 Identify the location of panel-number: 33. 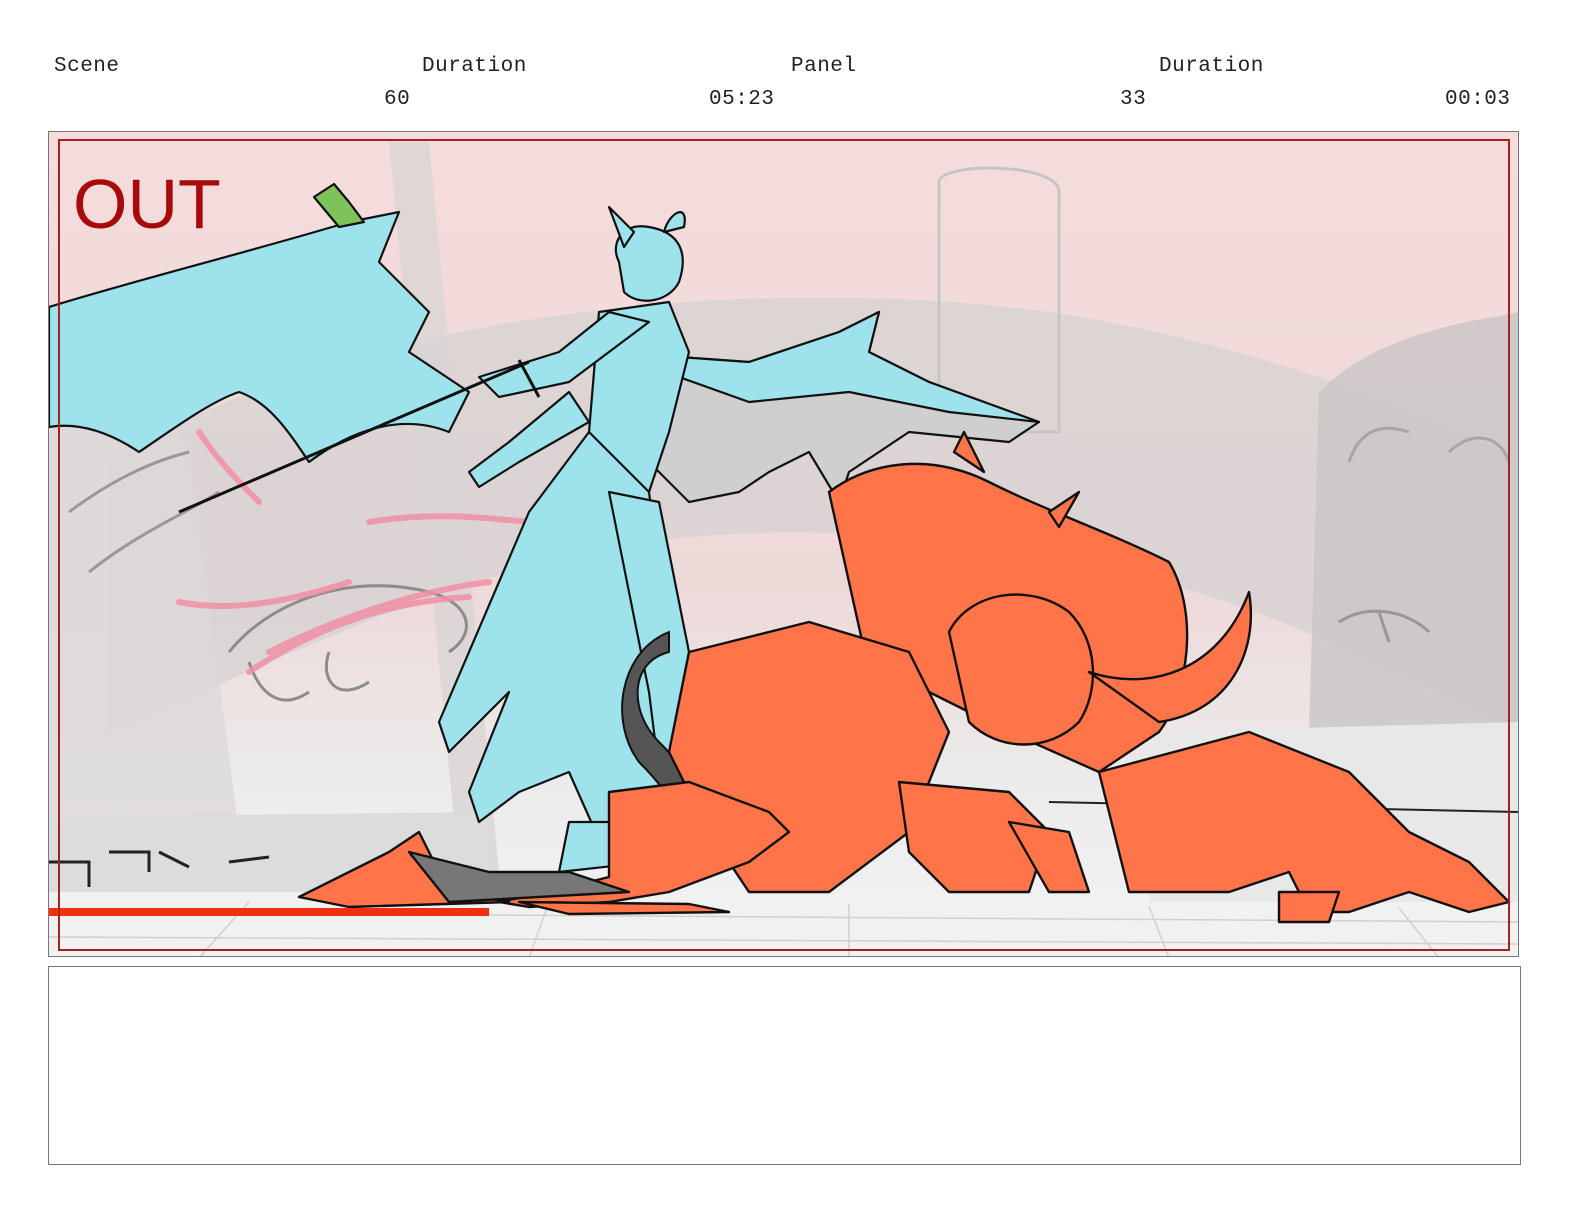
(1133, 99).